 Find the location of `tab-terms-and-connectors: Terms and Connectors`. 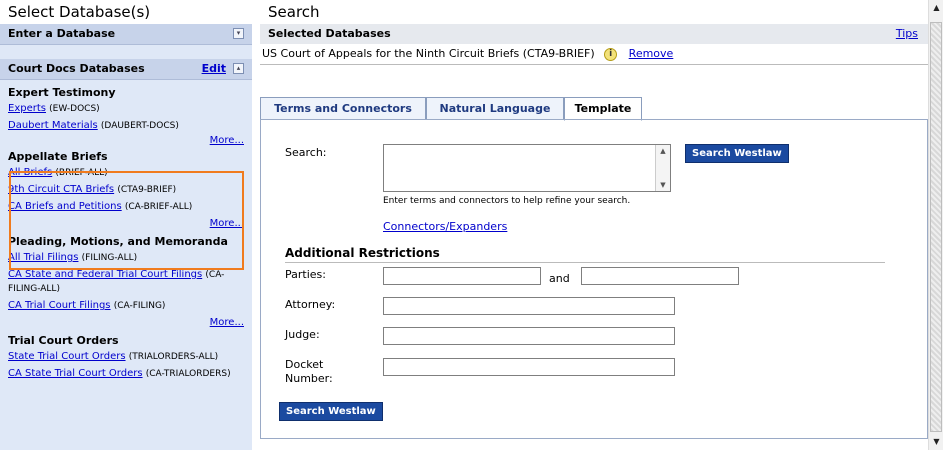

tab-terms-and-connectors: Terms and Connectors is located at coordinates (343, 108).